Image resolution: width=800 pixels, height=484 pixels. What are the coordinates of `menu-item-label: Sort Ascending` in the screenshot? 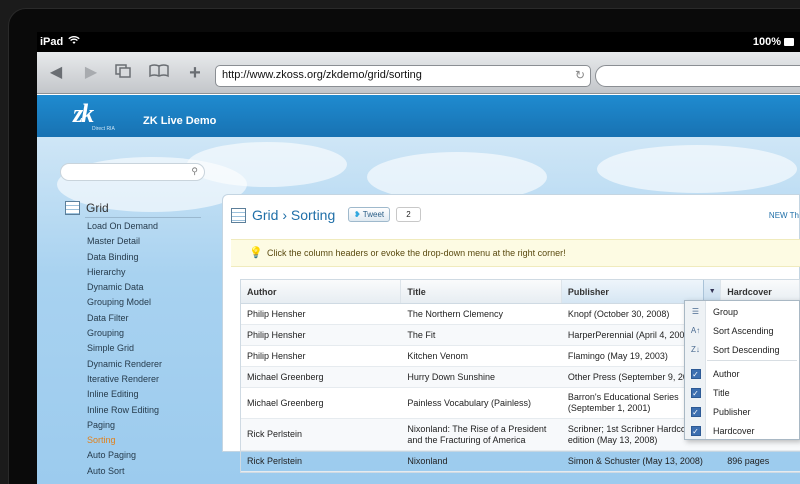 It's located at (743, 330).